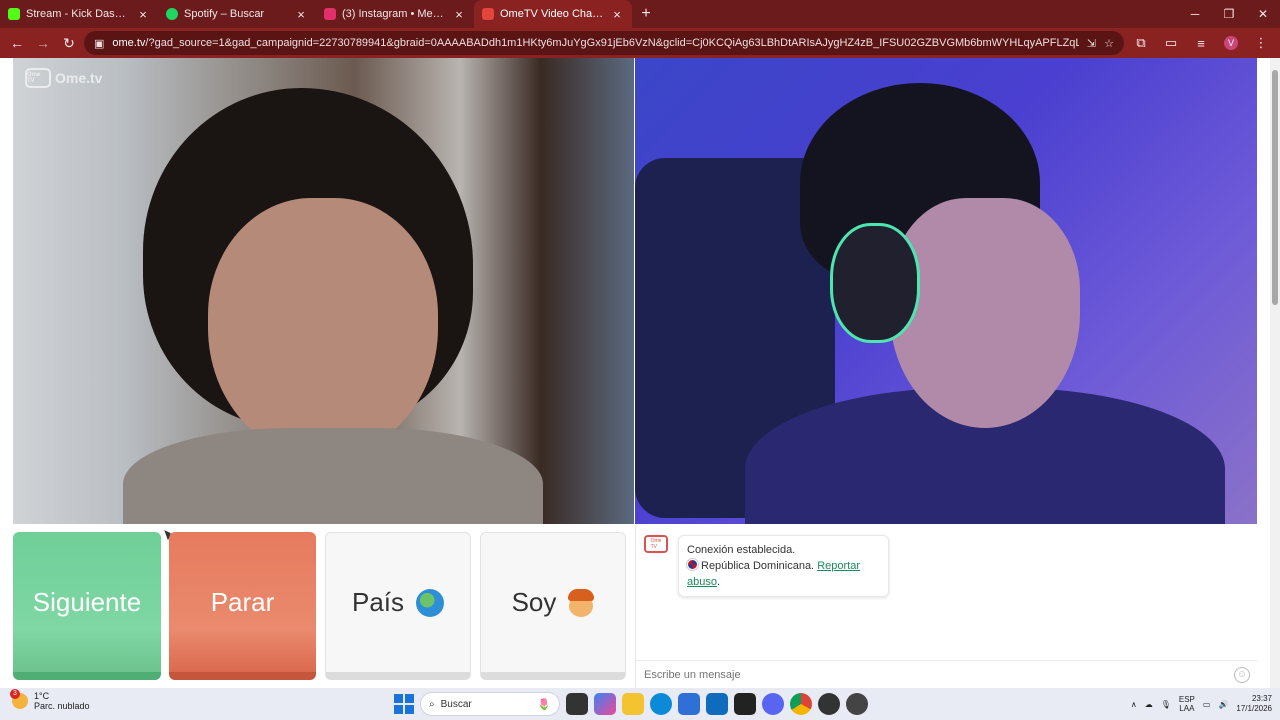 The height and width of the screenshot is (720, 1280). I want to click on dominican-flag-icon, so click(692, 564).